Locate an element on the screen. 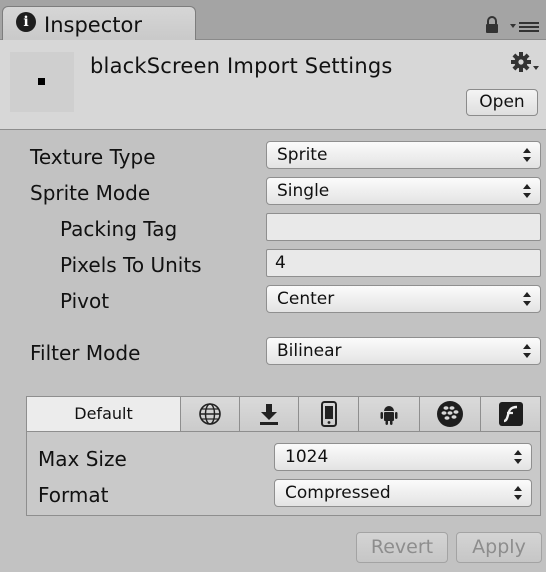  pixels-to-units-field: 4 is located at coordinates (403, 263).